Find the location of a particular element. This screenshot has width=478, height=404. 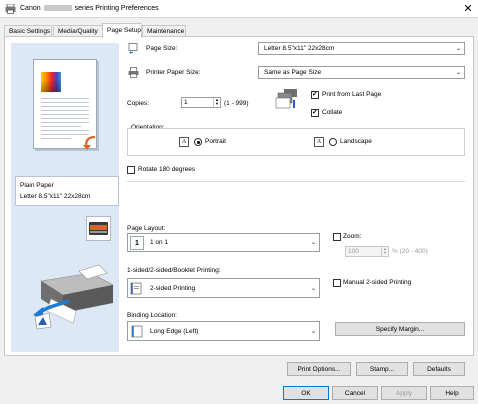

rotate-180-checkbox is located at coordinates (131, 170).